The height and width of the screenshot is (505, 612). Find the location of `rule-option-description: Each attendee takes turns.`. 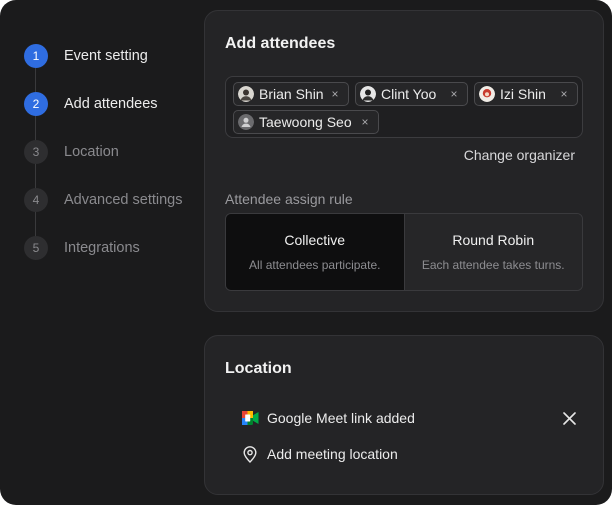

rule-option-description: Each attendee takes turns. is located at coordinates (493, 265).